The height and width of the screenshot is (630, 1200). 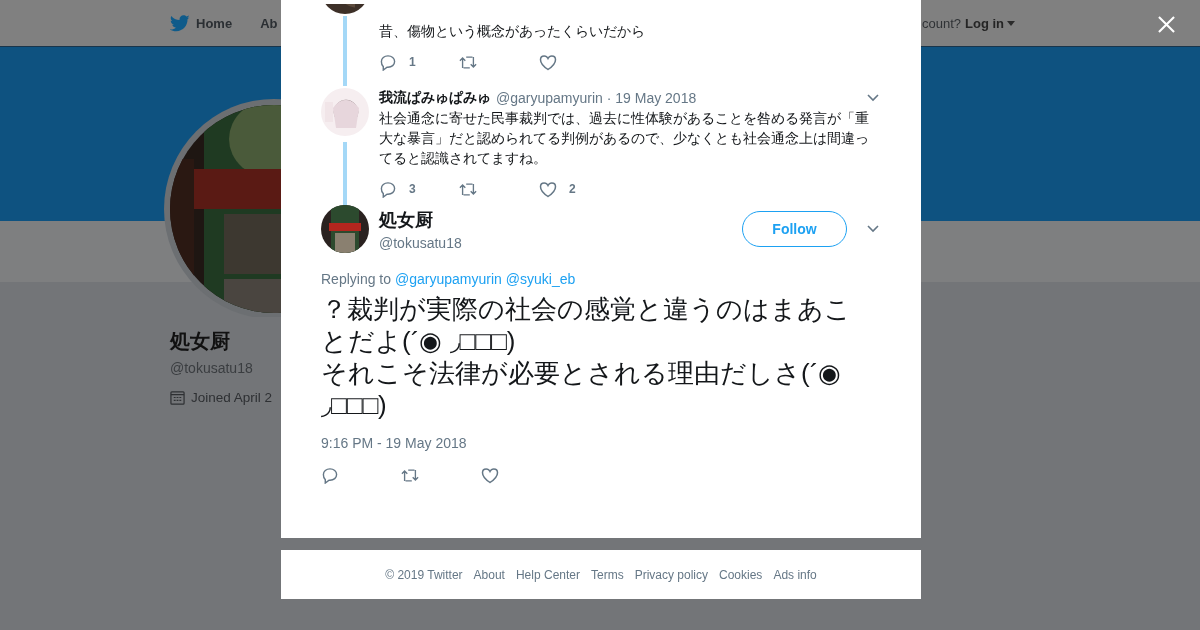 What do you see at coordinates (212, 368) in the screenshot?
I see `profile-handle: @tokusatu18` at bounding box center [212, 368].